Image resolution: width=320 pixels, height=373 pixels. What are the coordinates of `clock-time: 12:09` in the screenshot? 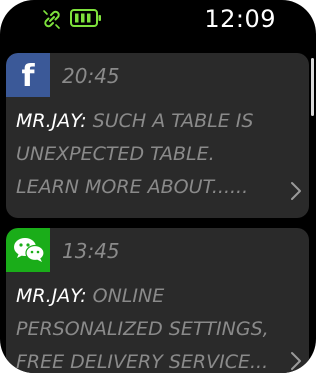 It's located at (240, 19).